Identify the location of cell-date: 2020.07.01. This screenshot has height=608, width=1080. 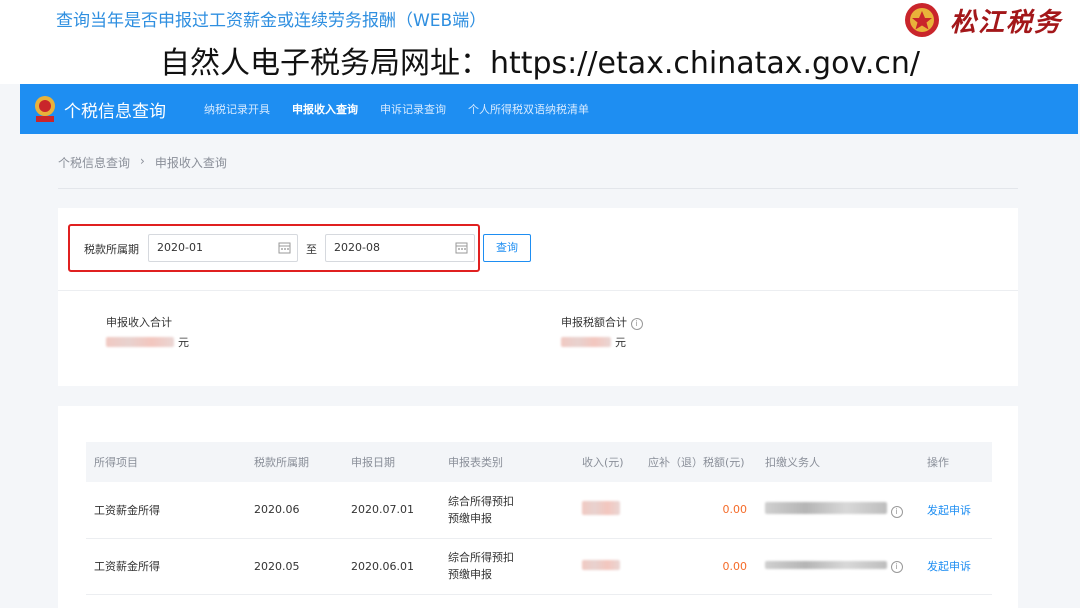
(382, 510).